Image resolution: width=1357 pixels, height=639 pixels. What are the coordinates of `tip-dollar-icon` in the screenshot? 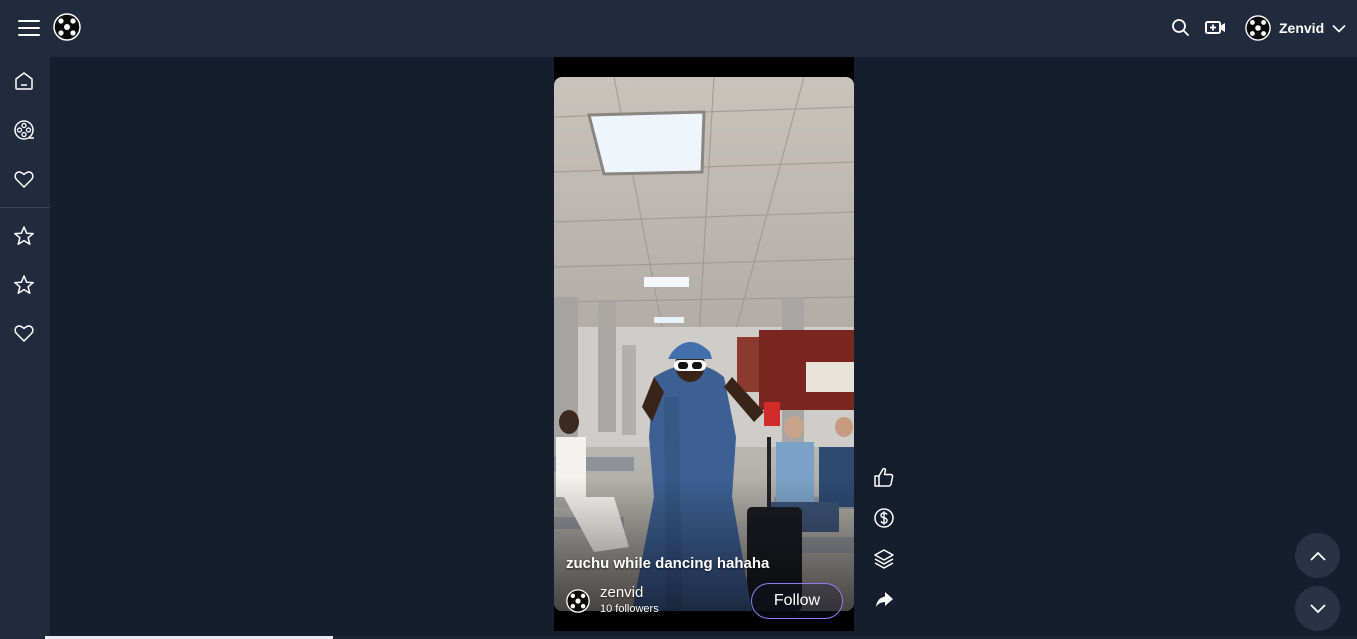 It's located at (884, 518).